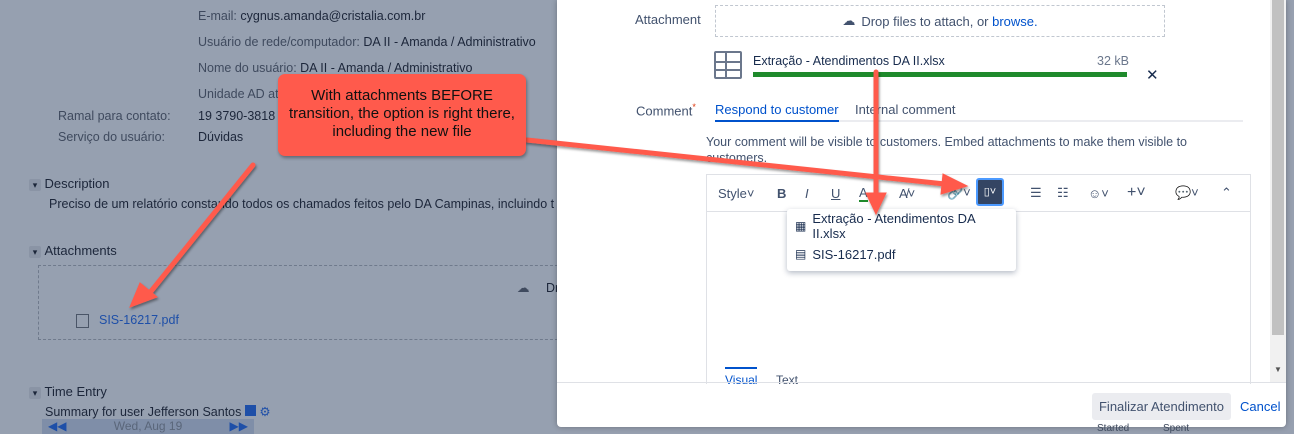 The height and width of the screenshot is (434, 1294). What do you see at coordinates (781, 193) in the screenshot?
I see `bold-button: B` at bounding box center [781, 193].